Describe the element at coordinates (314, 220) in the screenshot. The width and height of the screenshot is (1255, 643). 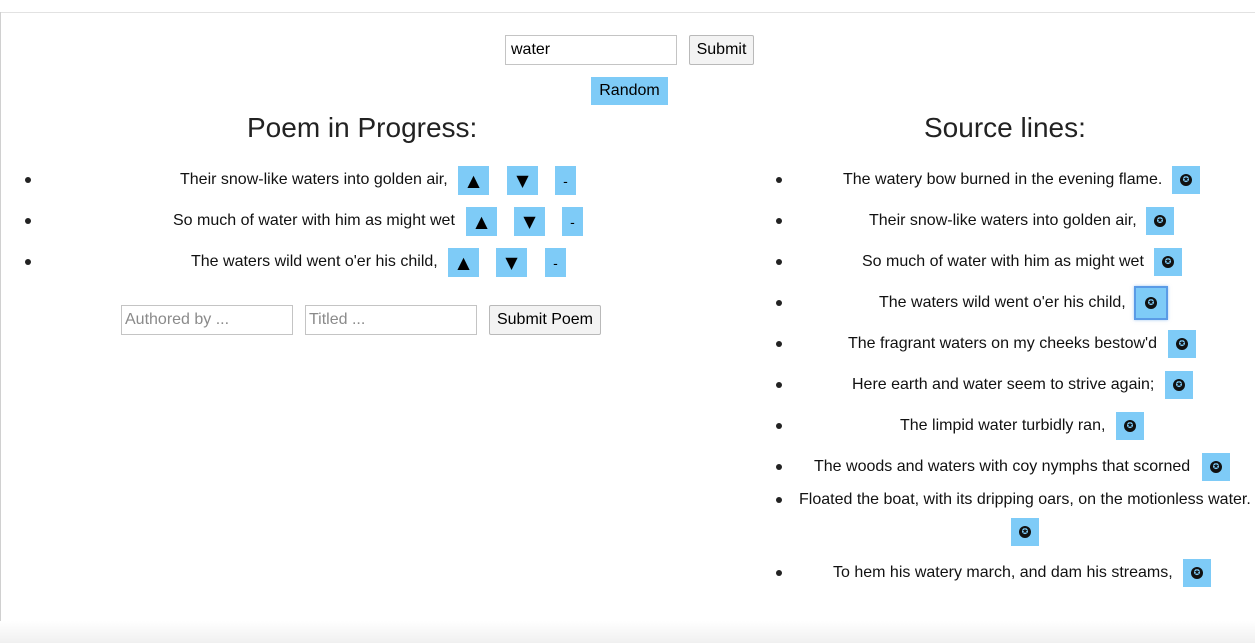
I see `poem-line-text: So much of water with him as might wet` at that location.